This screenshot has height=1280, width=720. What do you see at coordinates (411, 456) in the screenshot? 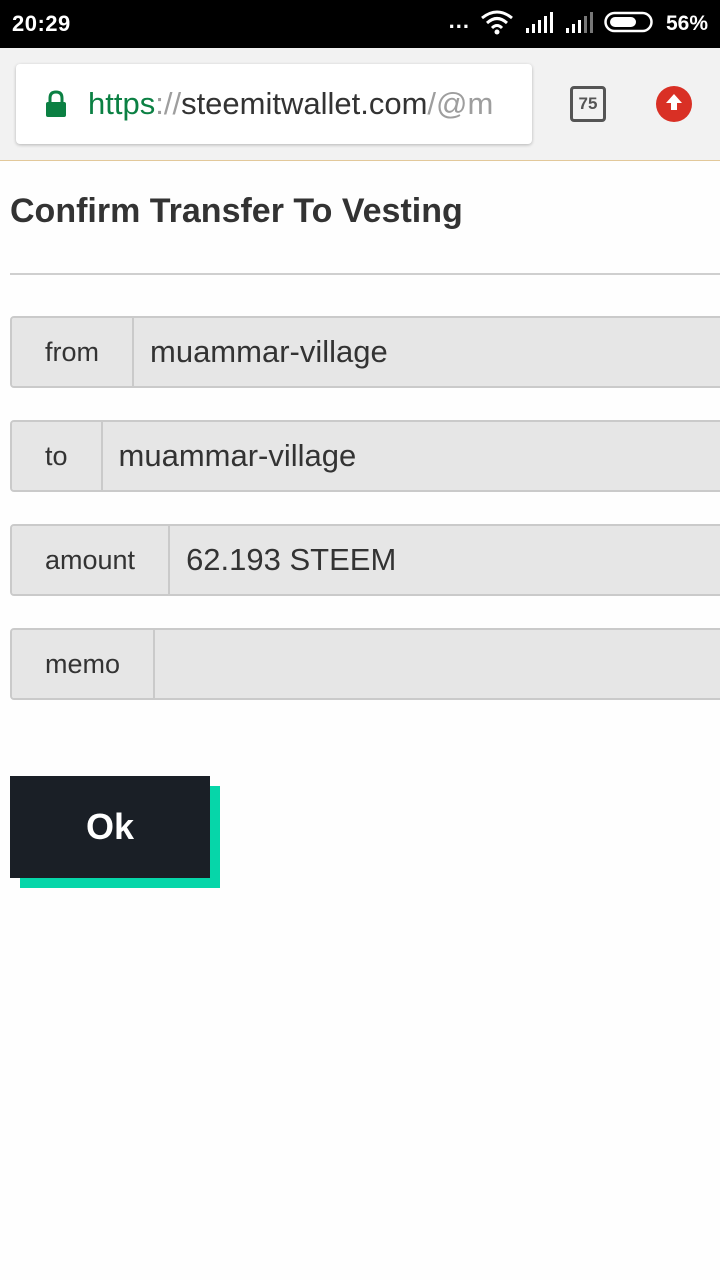
I see `to-input: muammar-village` at bounding box center [411, 456].